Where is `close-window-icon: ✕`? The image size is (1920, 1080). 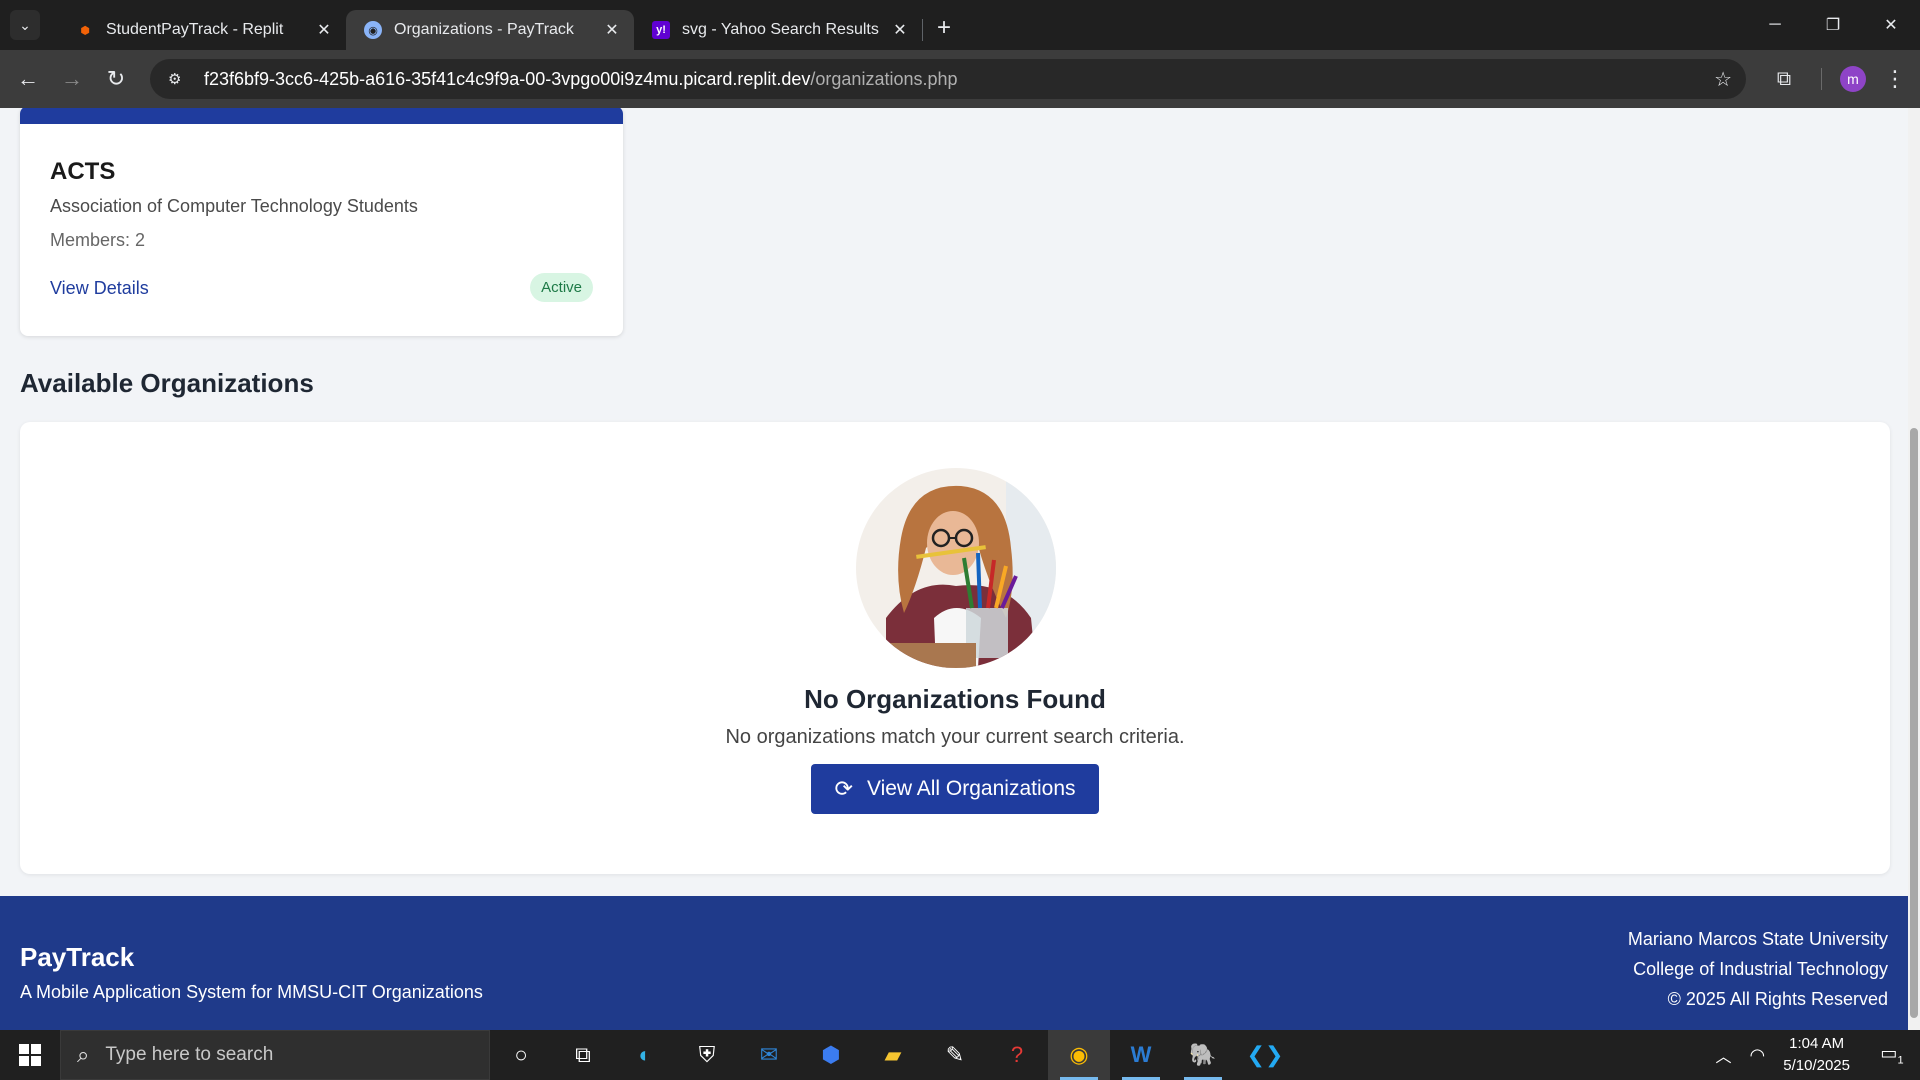
close-window-icon: ✕ is located at coordinates (1891, 25).